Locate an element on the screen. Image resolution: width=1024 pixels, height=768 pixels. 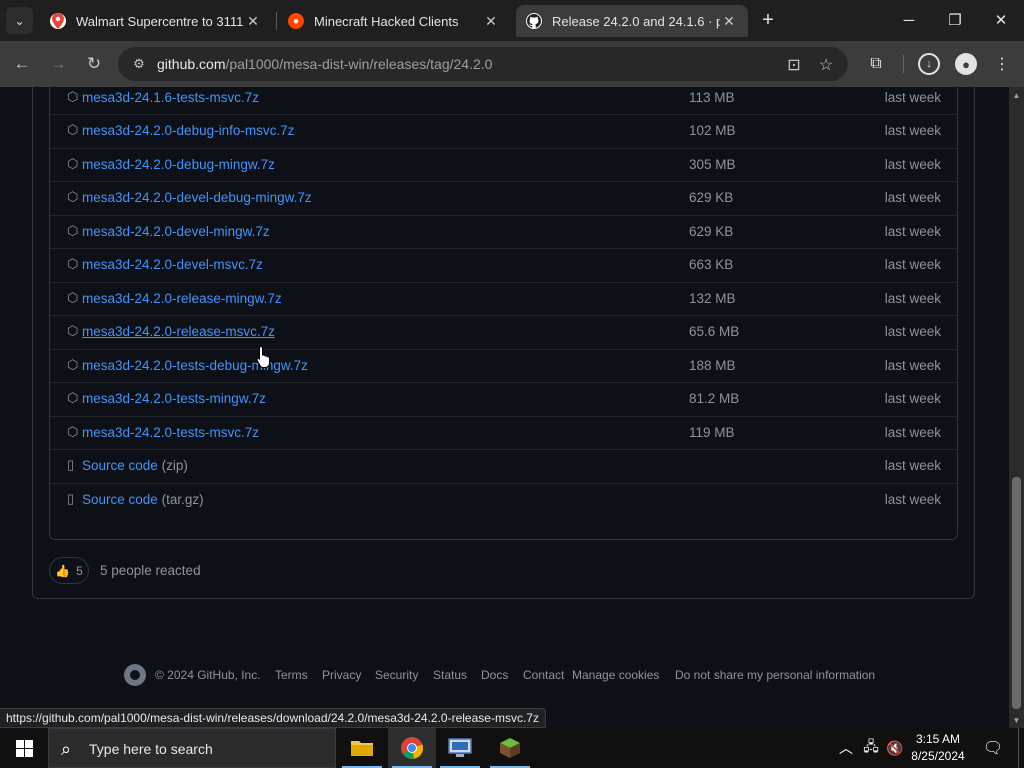
asset-download-link: mesa3d-24.2.0-tests-debug-mingw.7z is located at coordinates (195, 365).